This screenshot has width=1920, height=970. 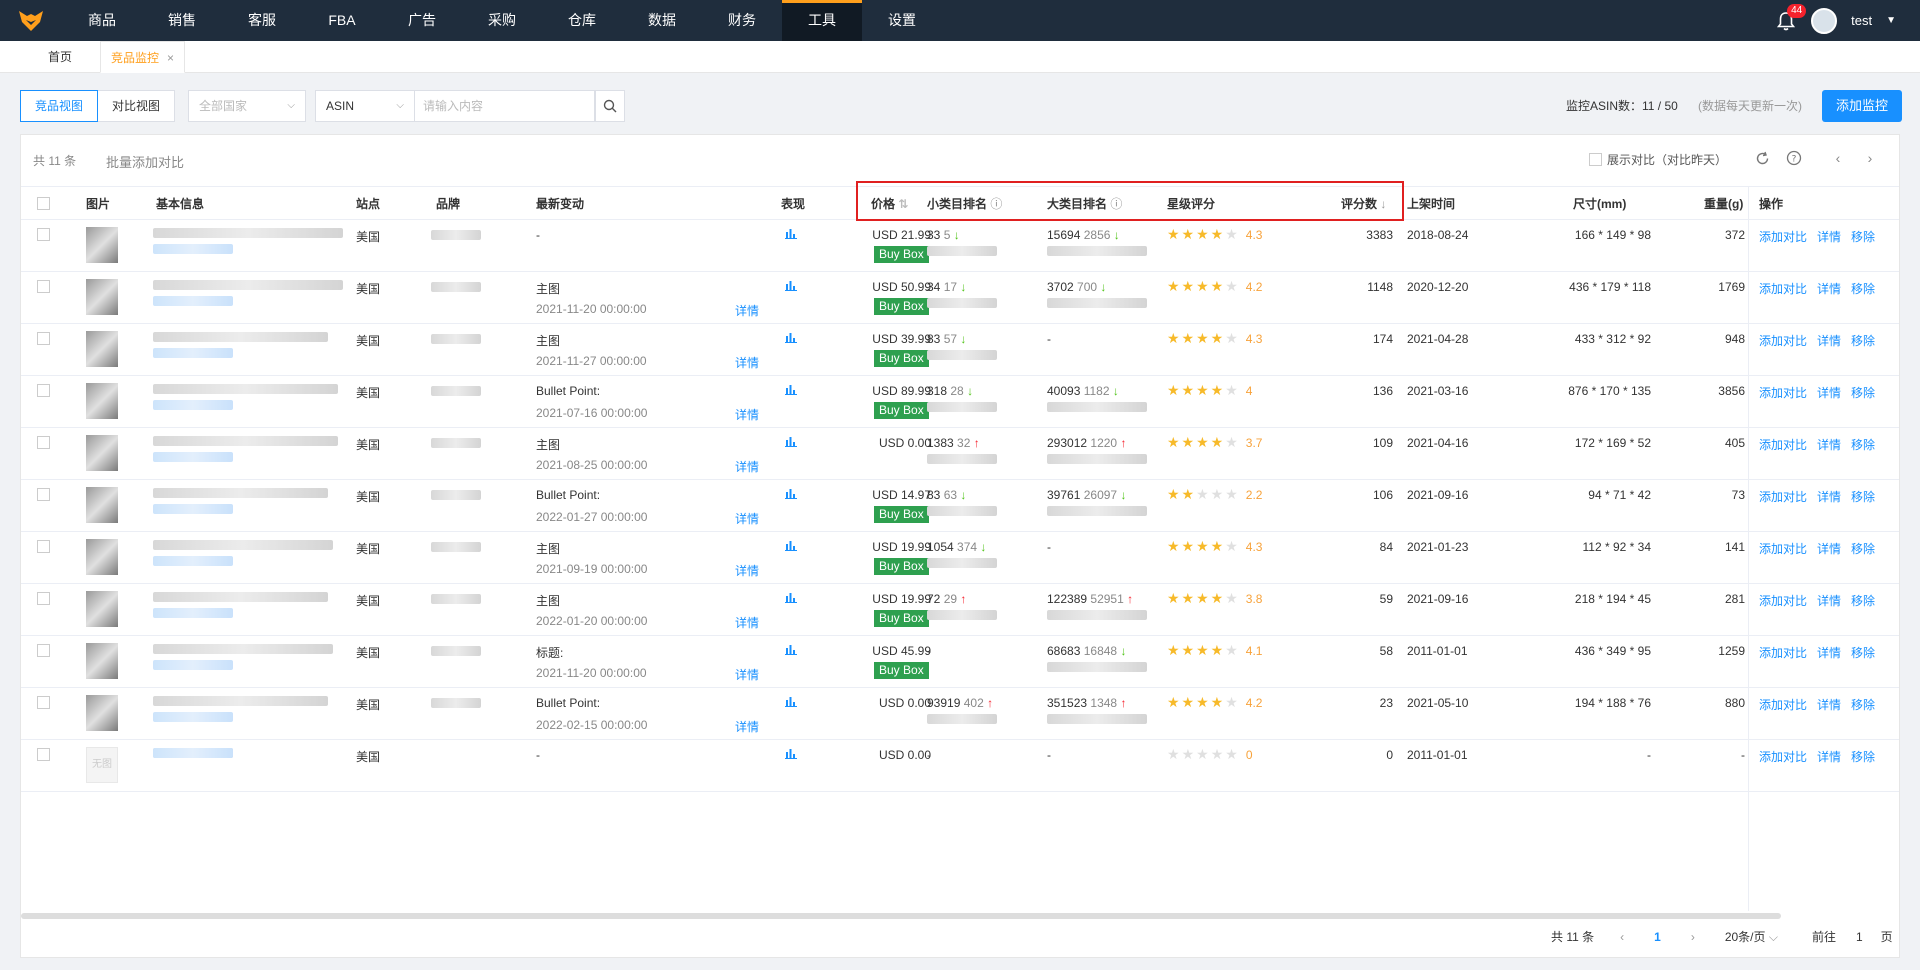 What do you see at coordinates (903, 204) in the screenshot?
I see `sort-icon: ⇅` at bounding box center [903, 204].